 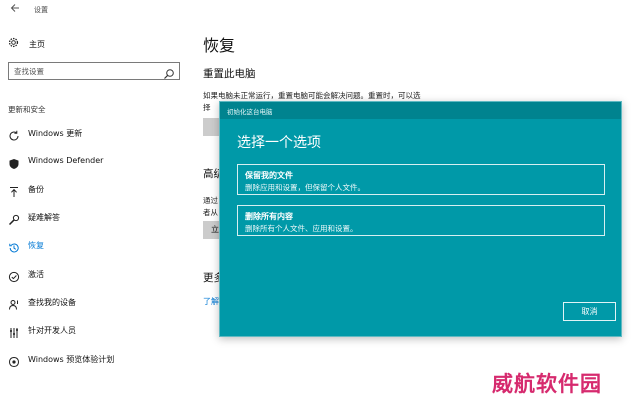 What do you see at coordinates (207, 107) in the screenshot?
I see `reset-description-cont: 择` at bounding box center [207, 107].